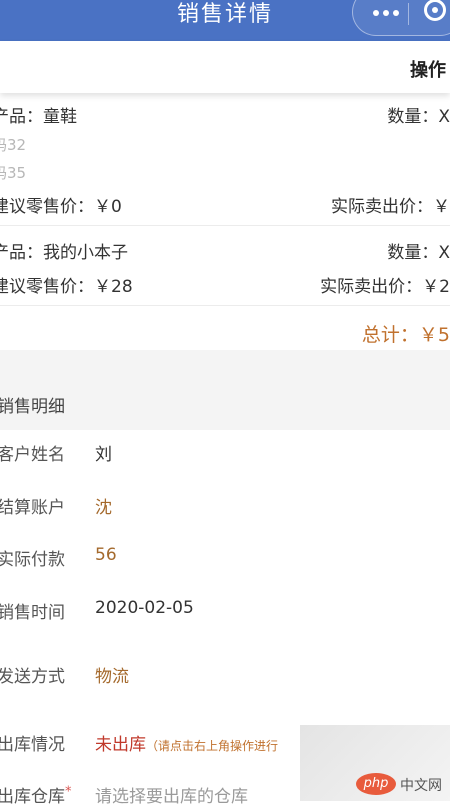 This screenshot has width=450, height=807. What do you see at coordinates (32, 677) in the screenshot?
I see `field-label-shipping: 发送方式` at bounding box center [32, 677].